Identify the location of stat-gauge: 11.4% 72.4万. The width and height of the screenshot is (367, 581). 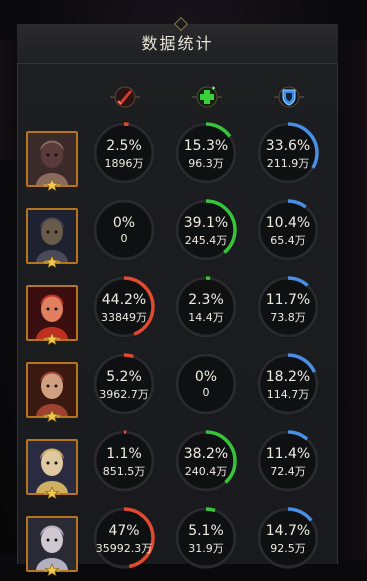
(288, 461).